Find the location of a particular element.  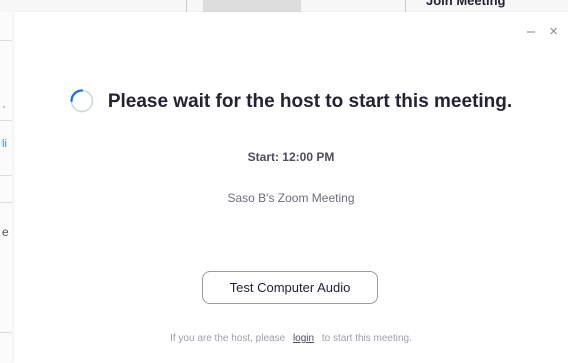

background-header-text: Join Meeting is located at coordinates (466, 4).